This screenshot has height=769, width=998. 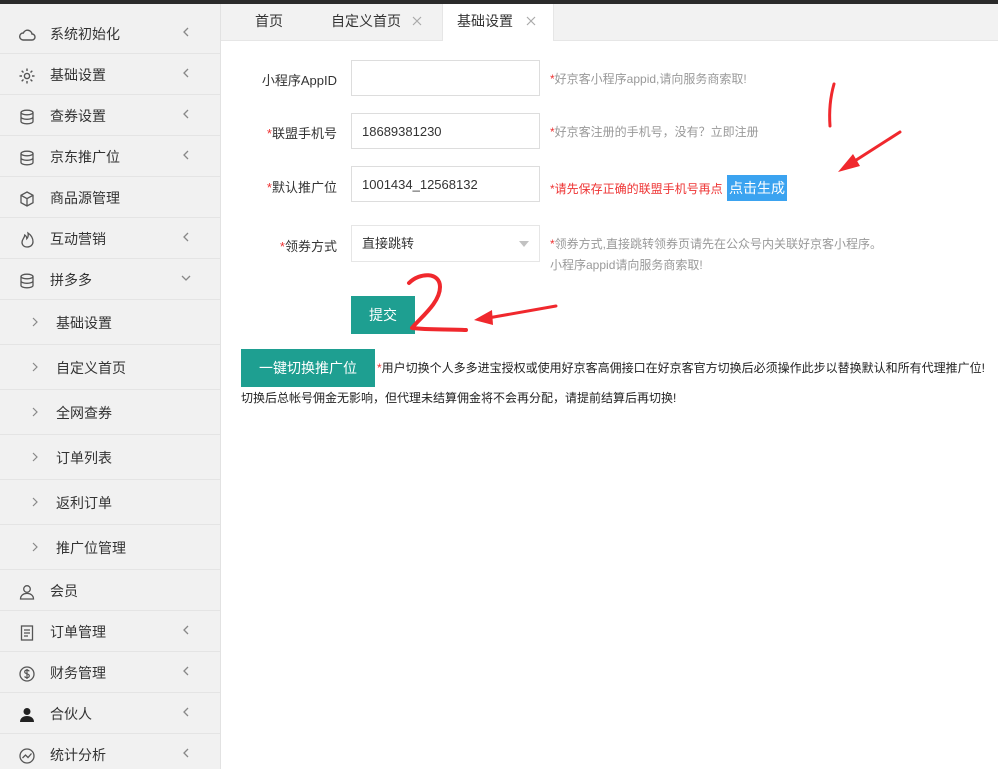 I want to click on sidebar-item-label: 基础设置, so click(x=78, y=75).